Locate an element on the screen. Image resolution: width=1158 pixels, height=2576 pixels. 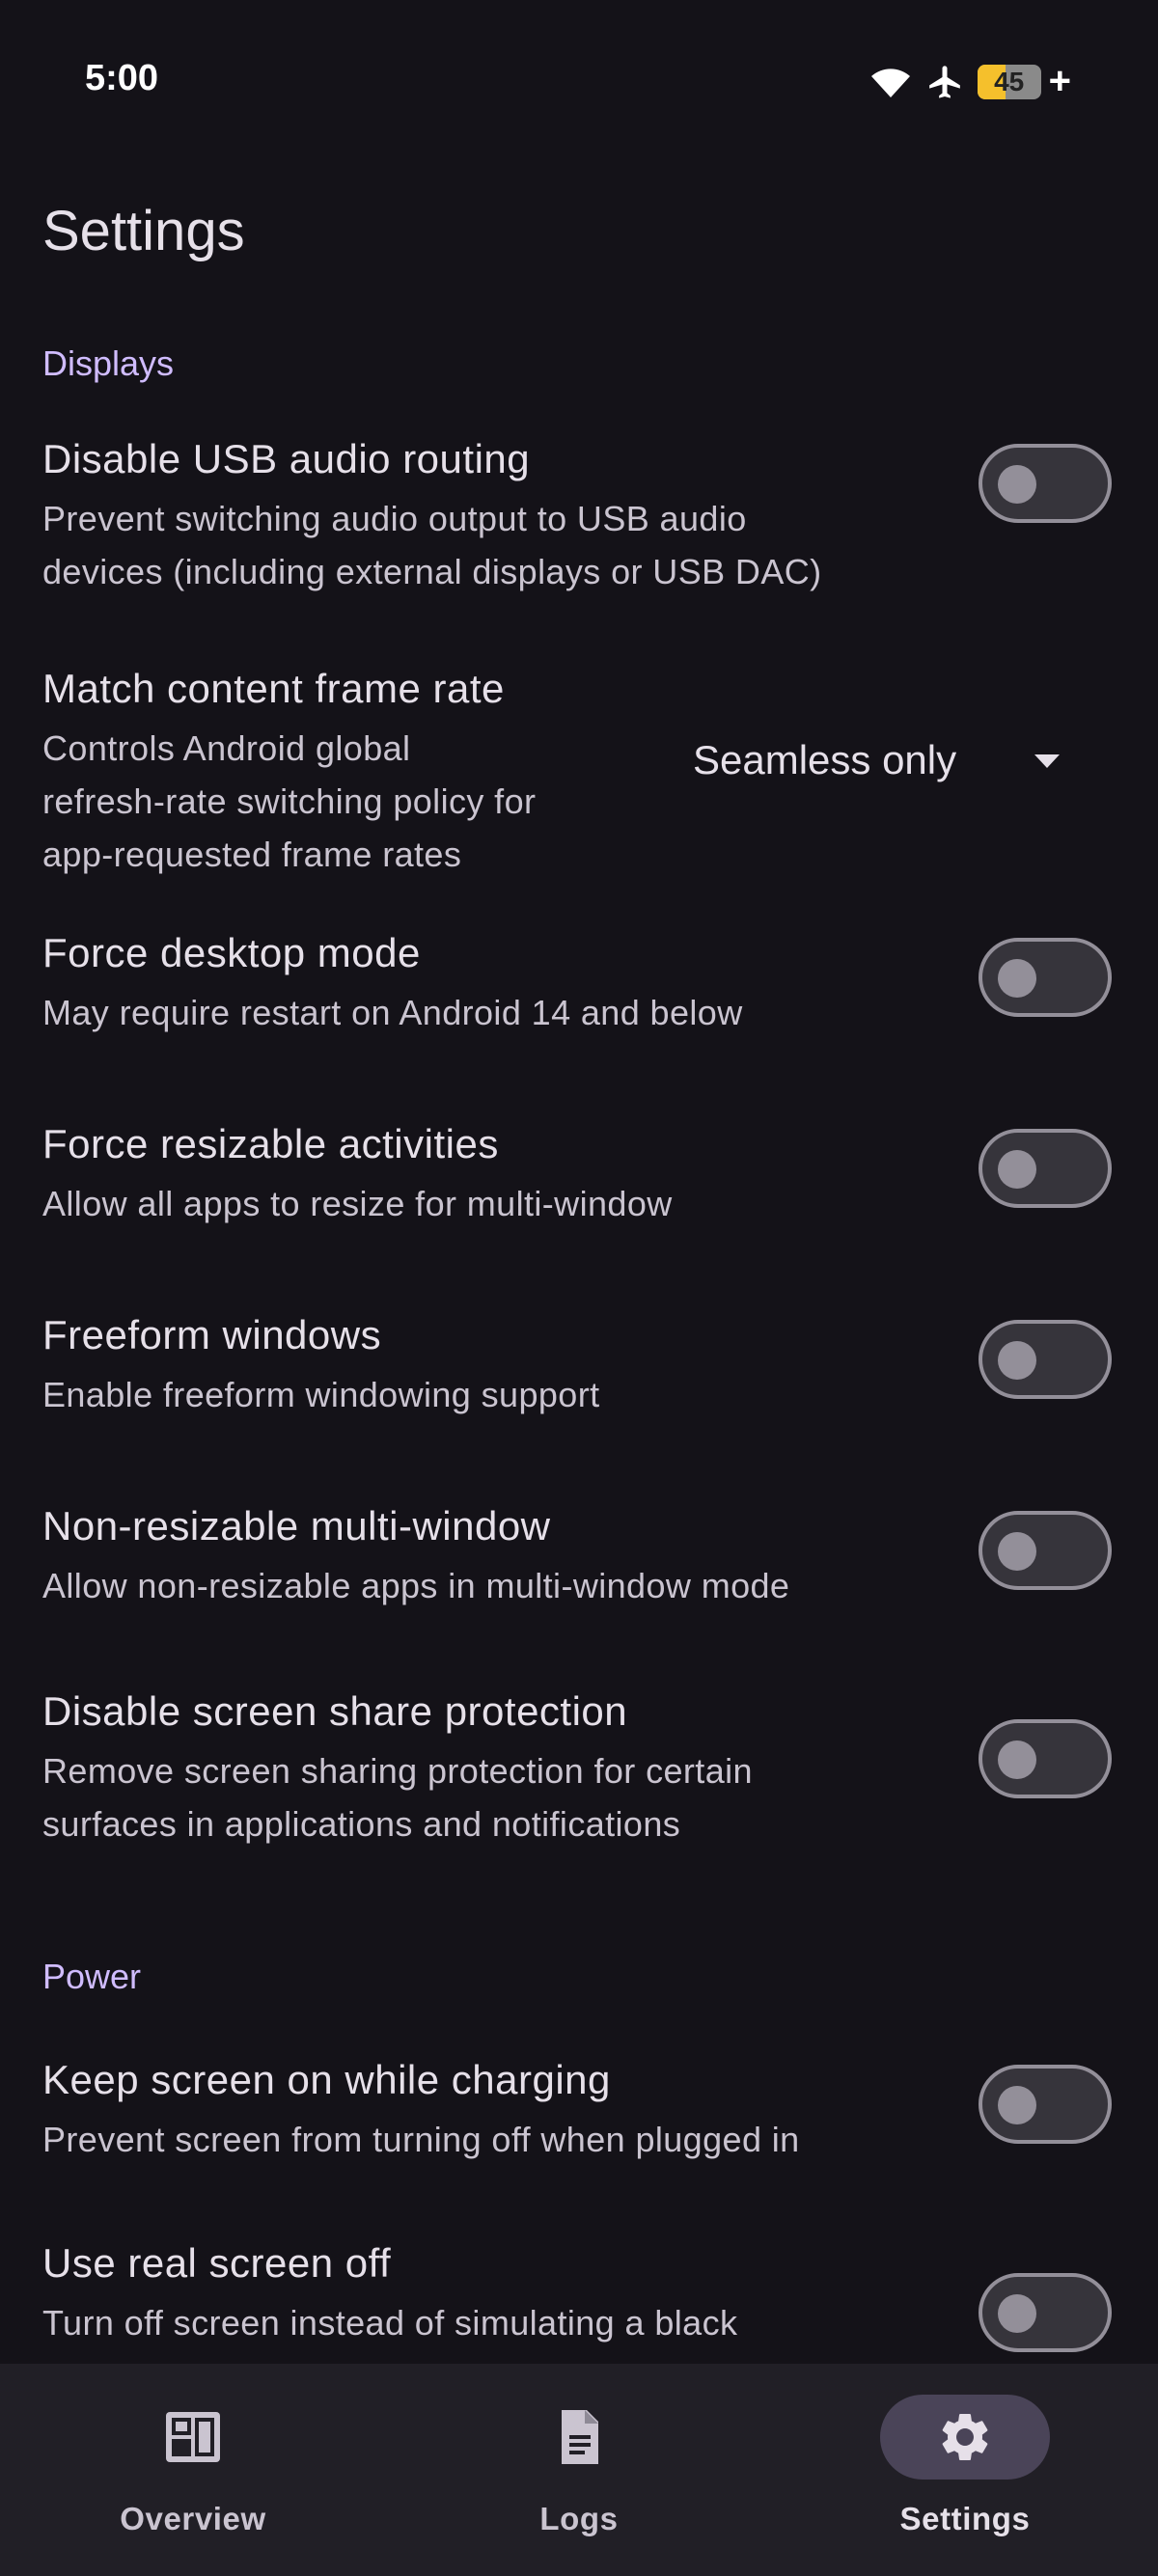
airplane-icon is located at coordinates (944, 82).